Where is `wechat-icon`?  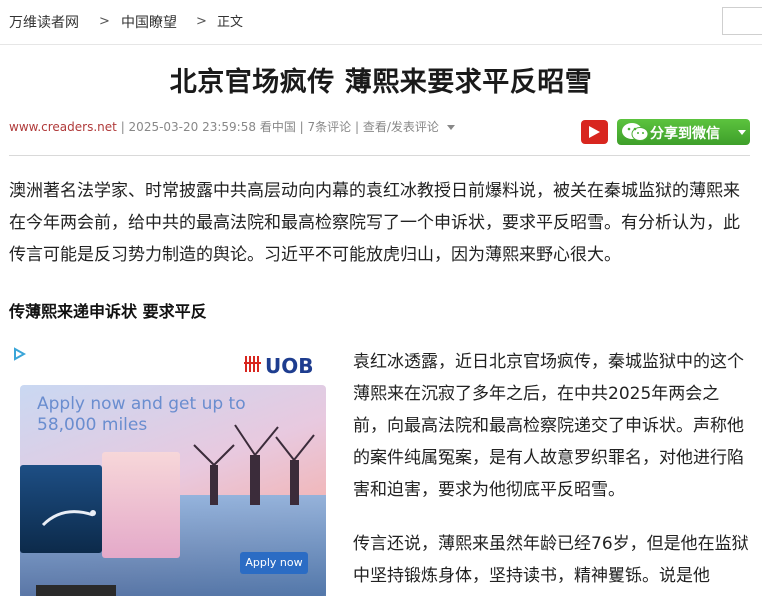
wechat-icon is located at coordinates (635, 132).